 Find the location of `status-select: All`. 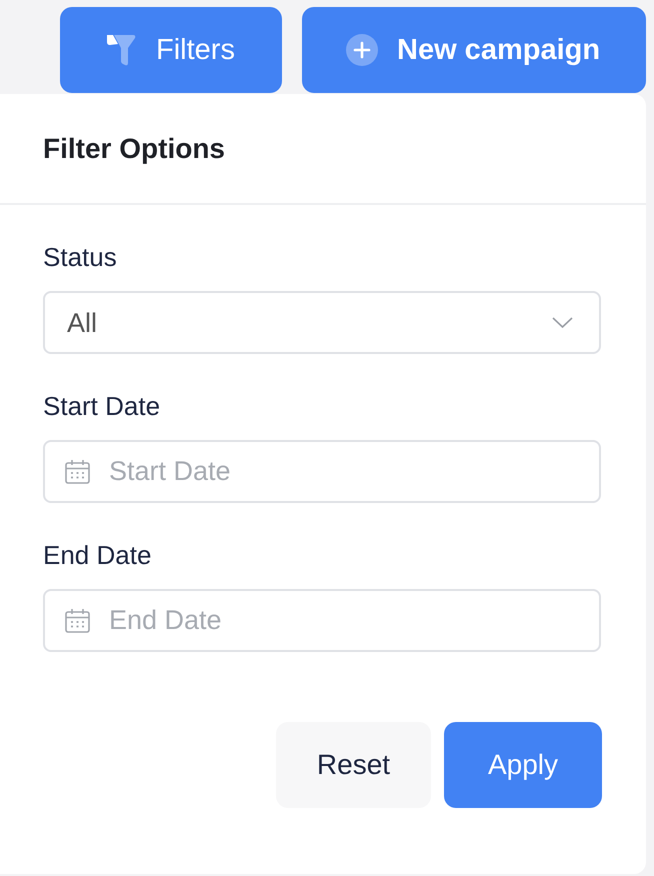

status-select: All is located at coordinates (322, 322).